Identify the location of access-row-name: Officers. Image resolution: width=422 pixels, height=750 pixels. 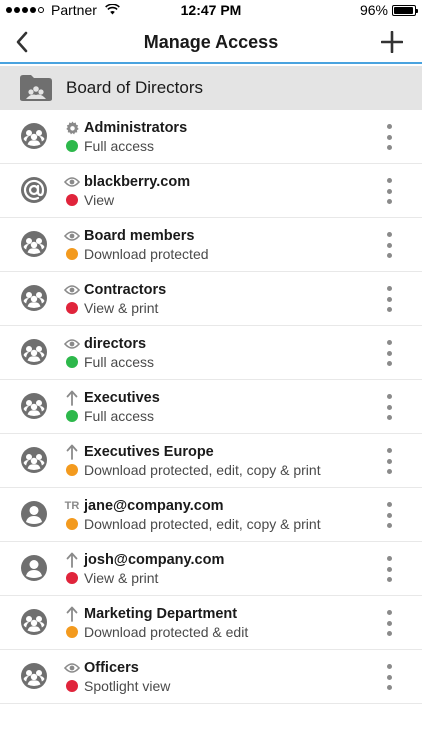
(111, 668).